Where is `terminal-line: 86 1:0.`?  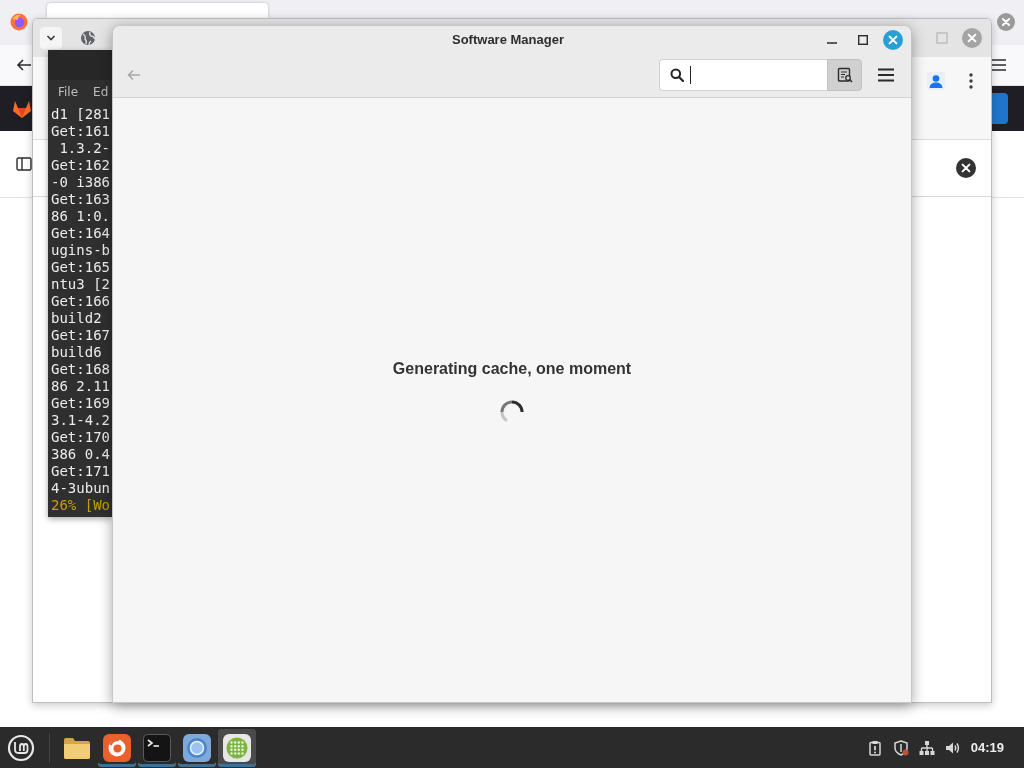 terminal-line: 86 1:0. is located at coordinates (80, 216).